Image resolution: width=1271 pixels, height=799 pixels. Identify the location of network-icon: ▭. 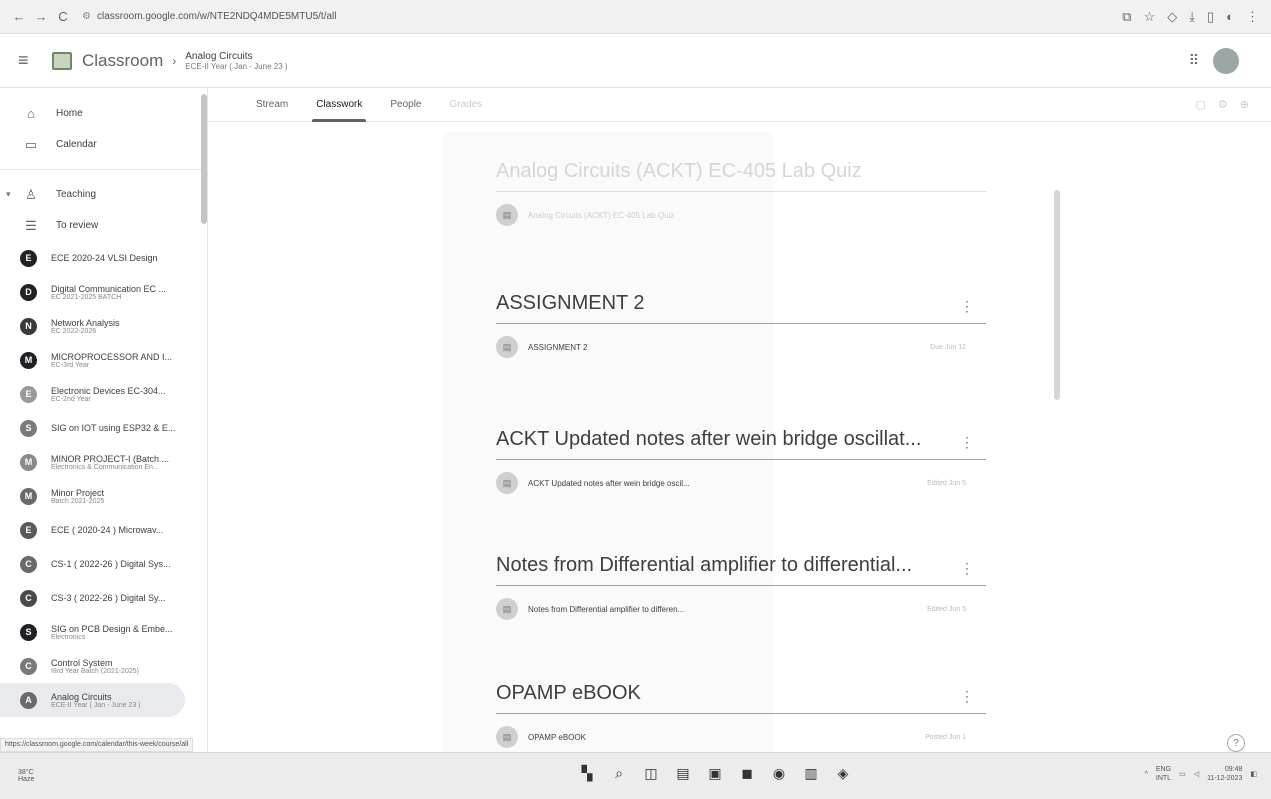
(1182, 774).